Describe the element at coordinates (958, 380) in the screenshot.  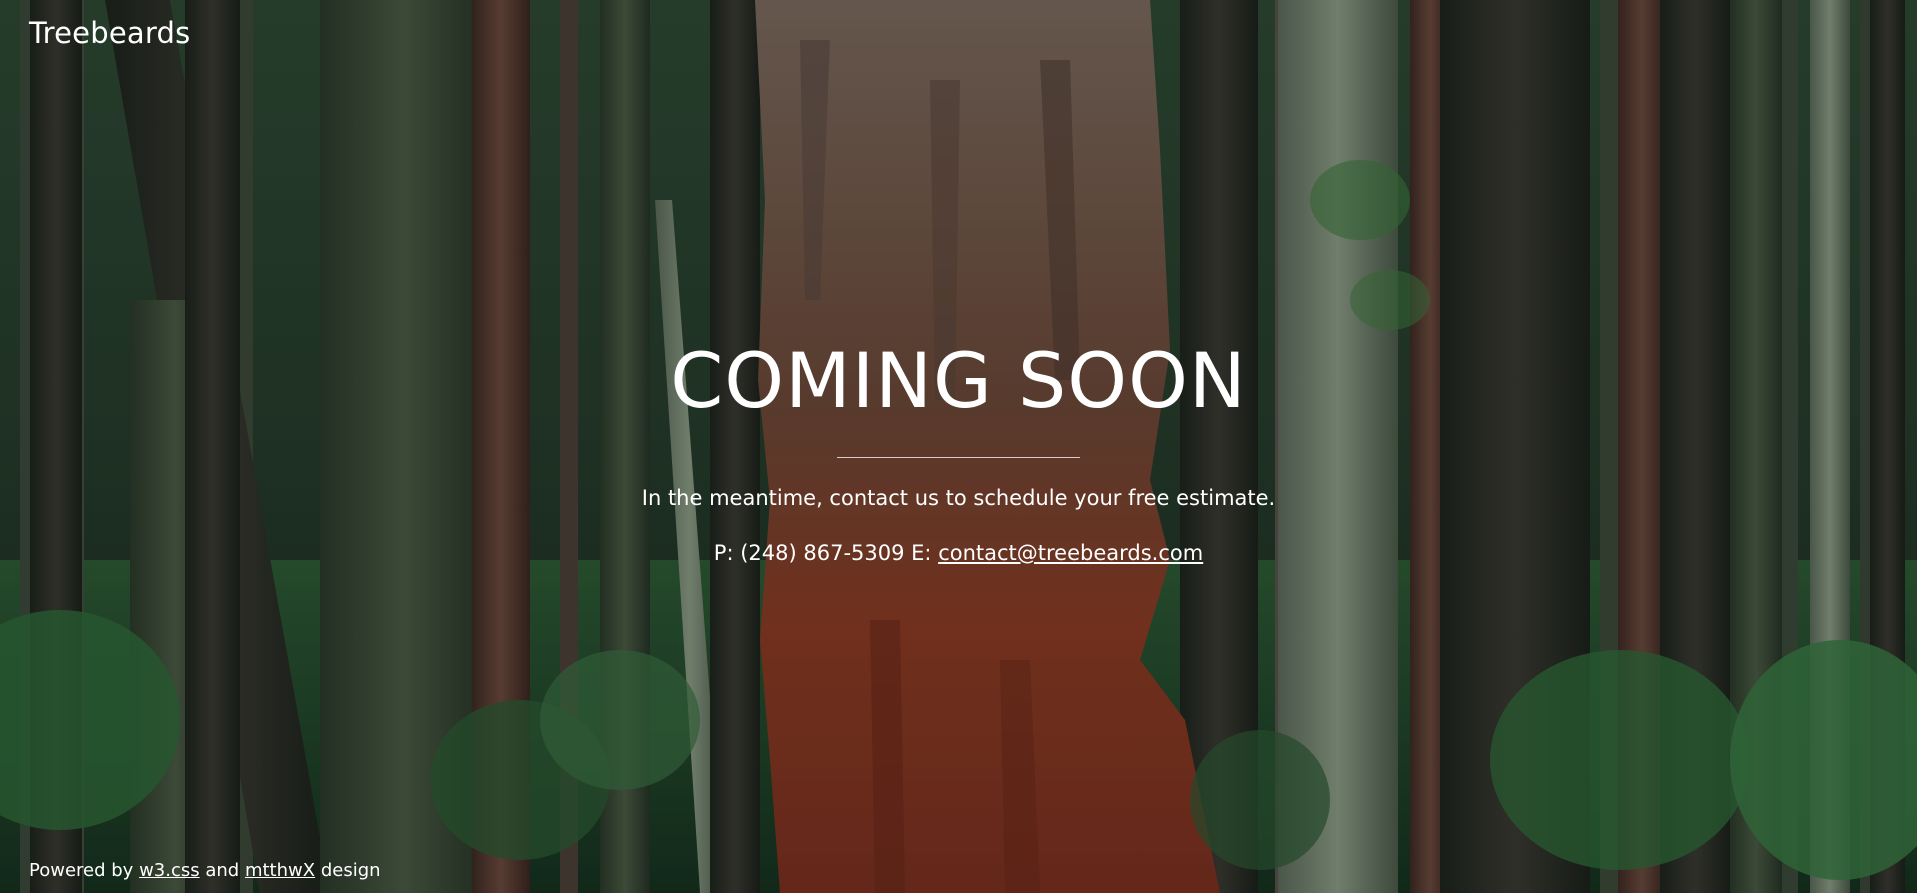
I see `page-headline: COMING SOON` at that location.